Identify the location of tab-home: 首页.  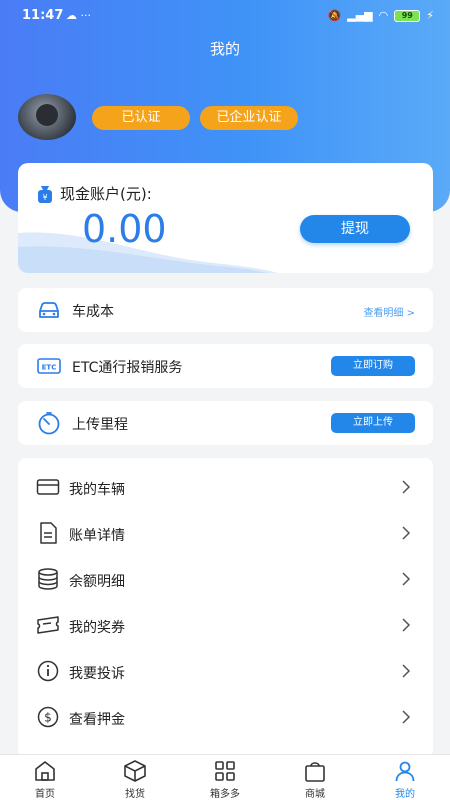
(45, 777).